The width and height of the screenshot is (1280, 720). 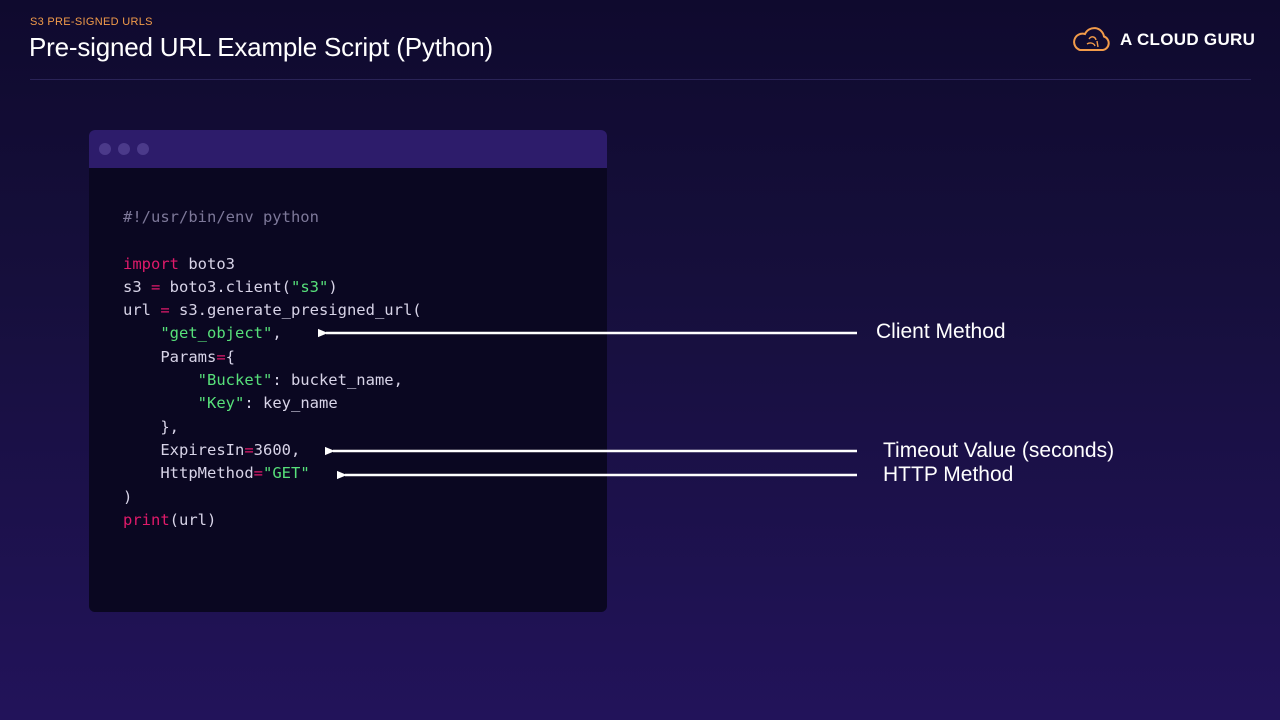 I want to click on client-method-label: Client Method, so click(x=941, y=331).